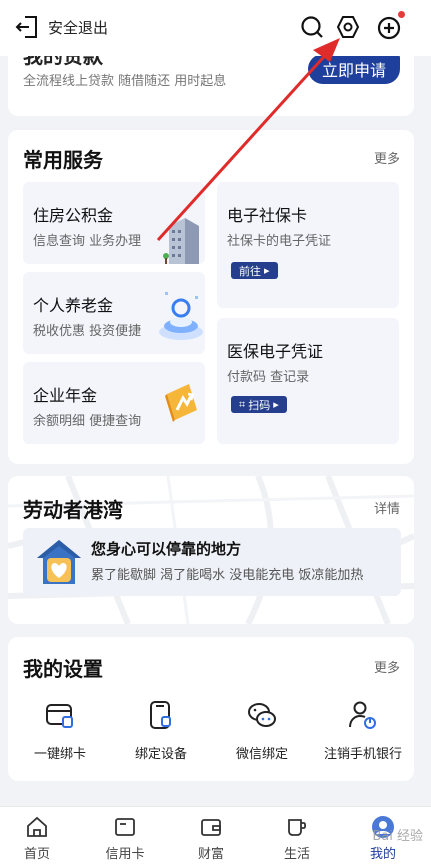 The width and height of the screenshot is (431, 868). What do you see at coordinates (65, 395) in the screenshot?
I see `tile-title: 企业年金` at bounding box center [65, 395].